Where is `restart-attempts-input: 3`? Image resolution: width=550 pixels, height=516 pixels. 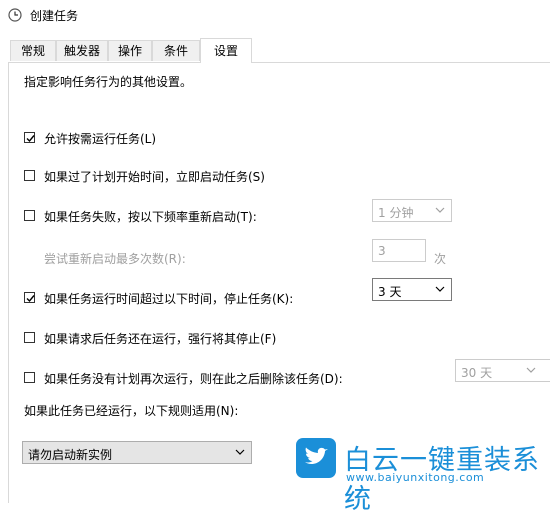
restart-attempts-input: 3 is located at coordinates (399, 250).